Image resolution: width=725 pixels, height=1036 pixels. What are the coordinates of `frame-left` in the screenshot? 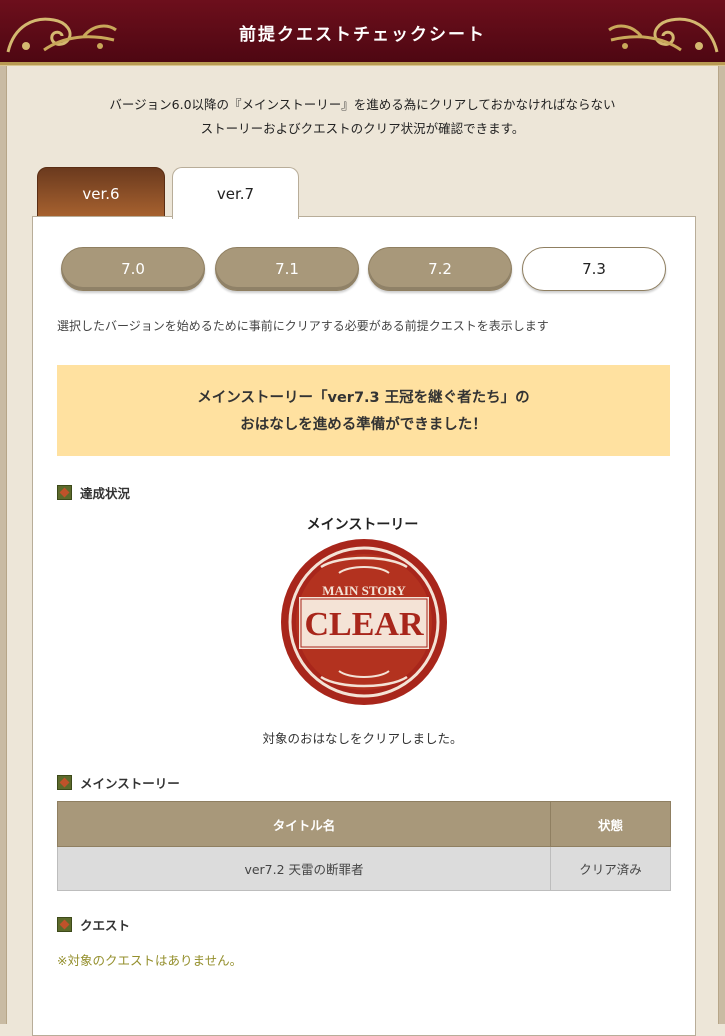 It's located at (3, 512).